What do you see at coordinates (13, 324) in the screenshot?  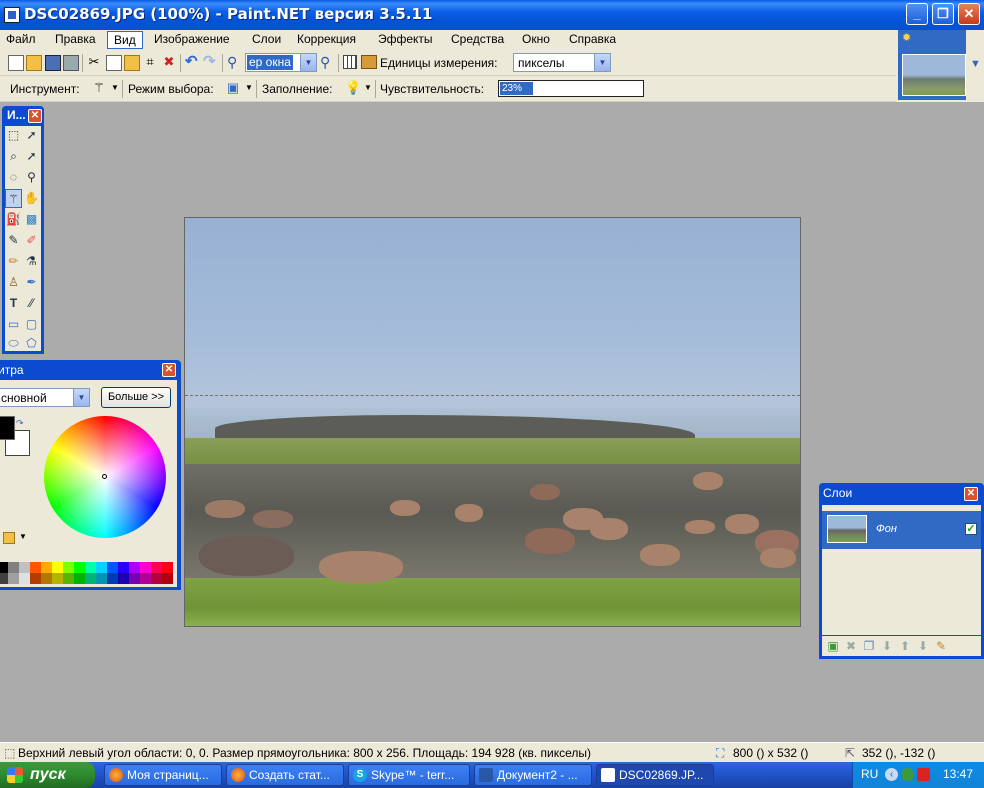 I see `rectangle-icon: ▭` at bounding box center [13, 324].